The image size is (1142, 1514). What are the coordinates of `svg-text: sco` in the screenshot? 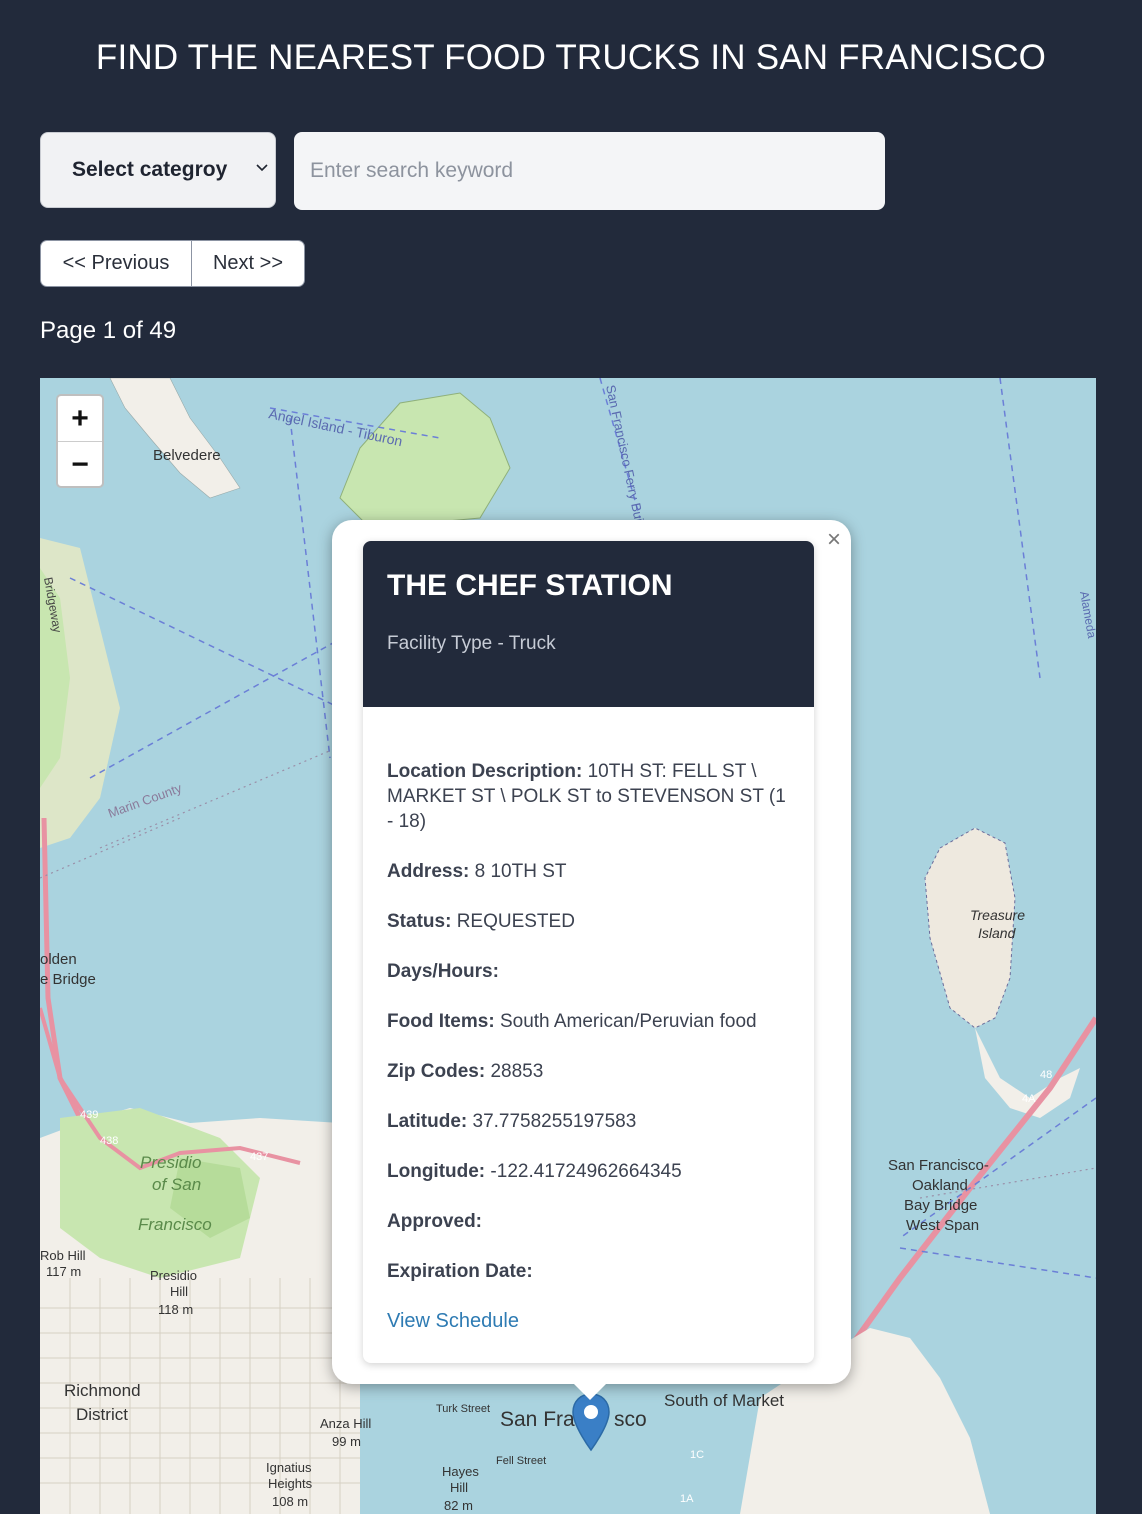 It's located at (630, 1419).